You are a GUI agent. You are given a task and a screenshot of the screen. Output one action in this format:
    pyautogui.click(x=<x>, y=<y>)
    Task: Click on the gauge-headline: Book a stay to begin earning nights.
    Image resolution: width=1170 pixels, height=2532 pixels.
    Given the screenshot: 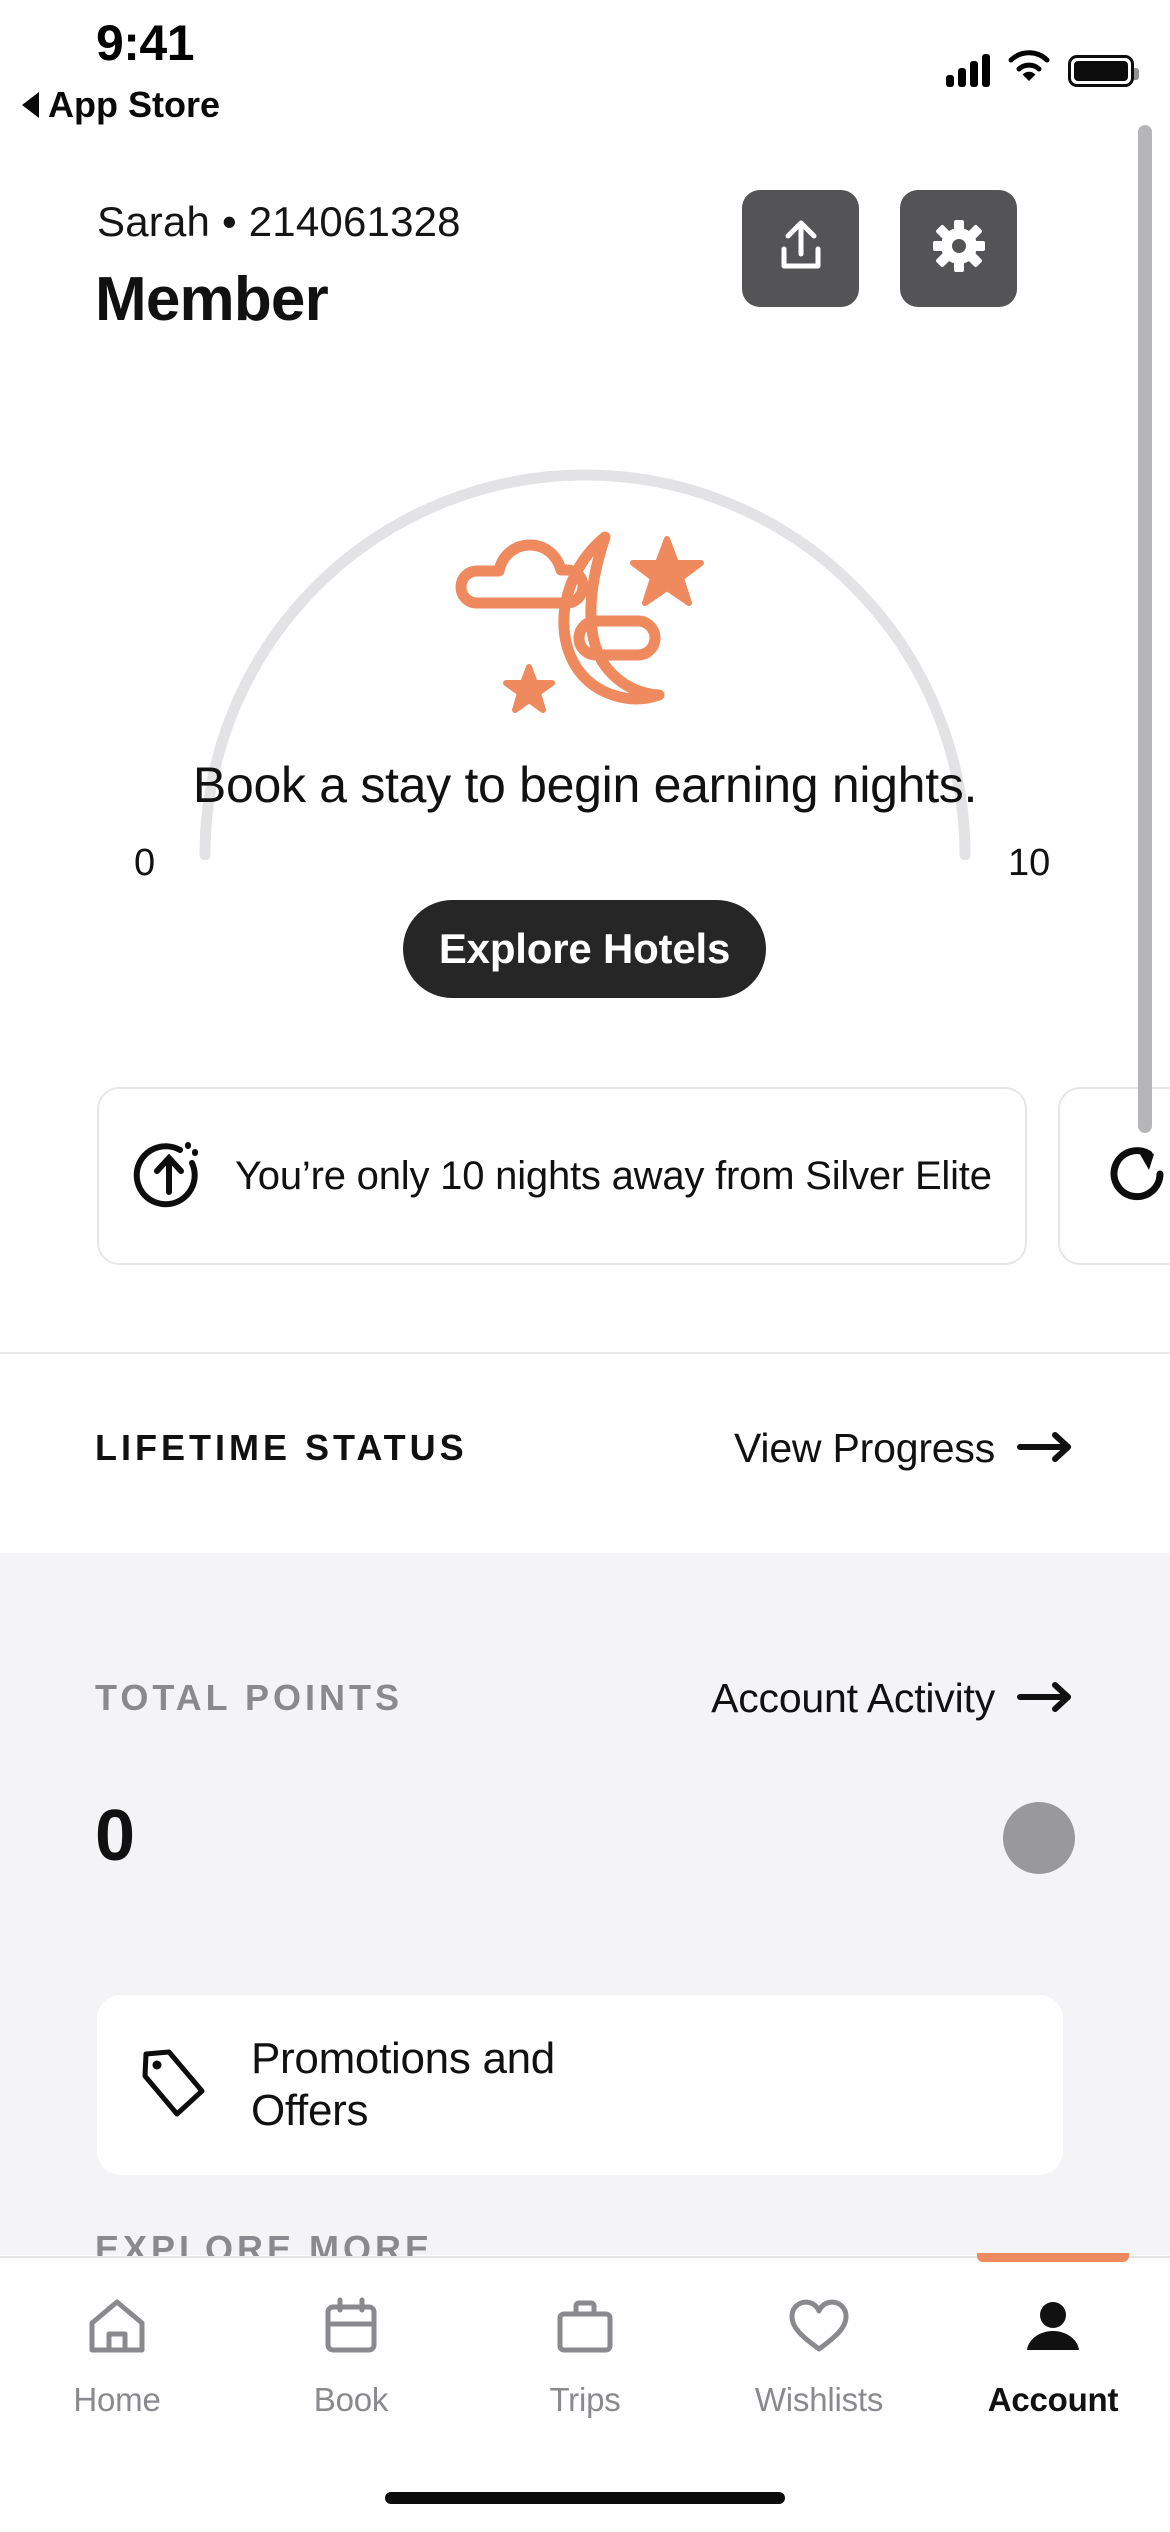 What is the action you would take?
    pyautogui.click(x=585, y=785)
    